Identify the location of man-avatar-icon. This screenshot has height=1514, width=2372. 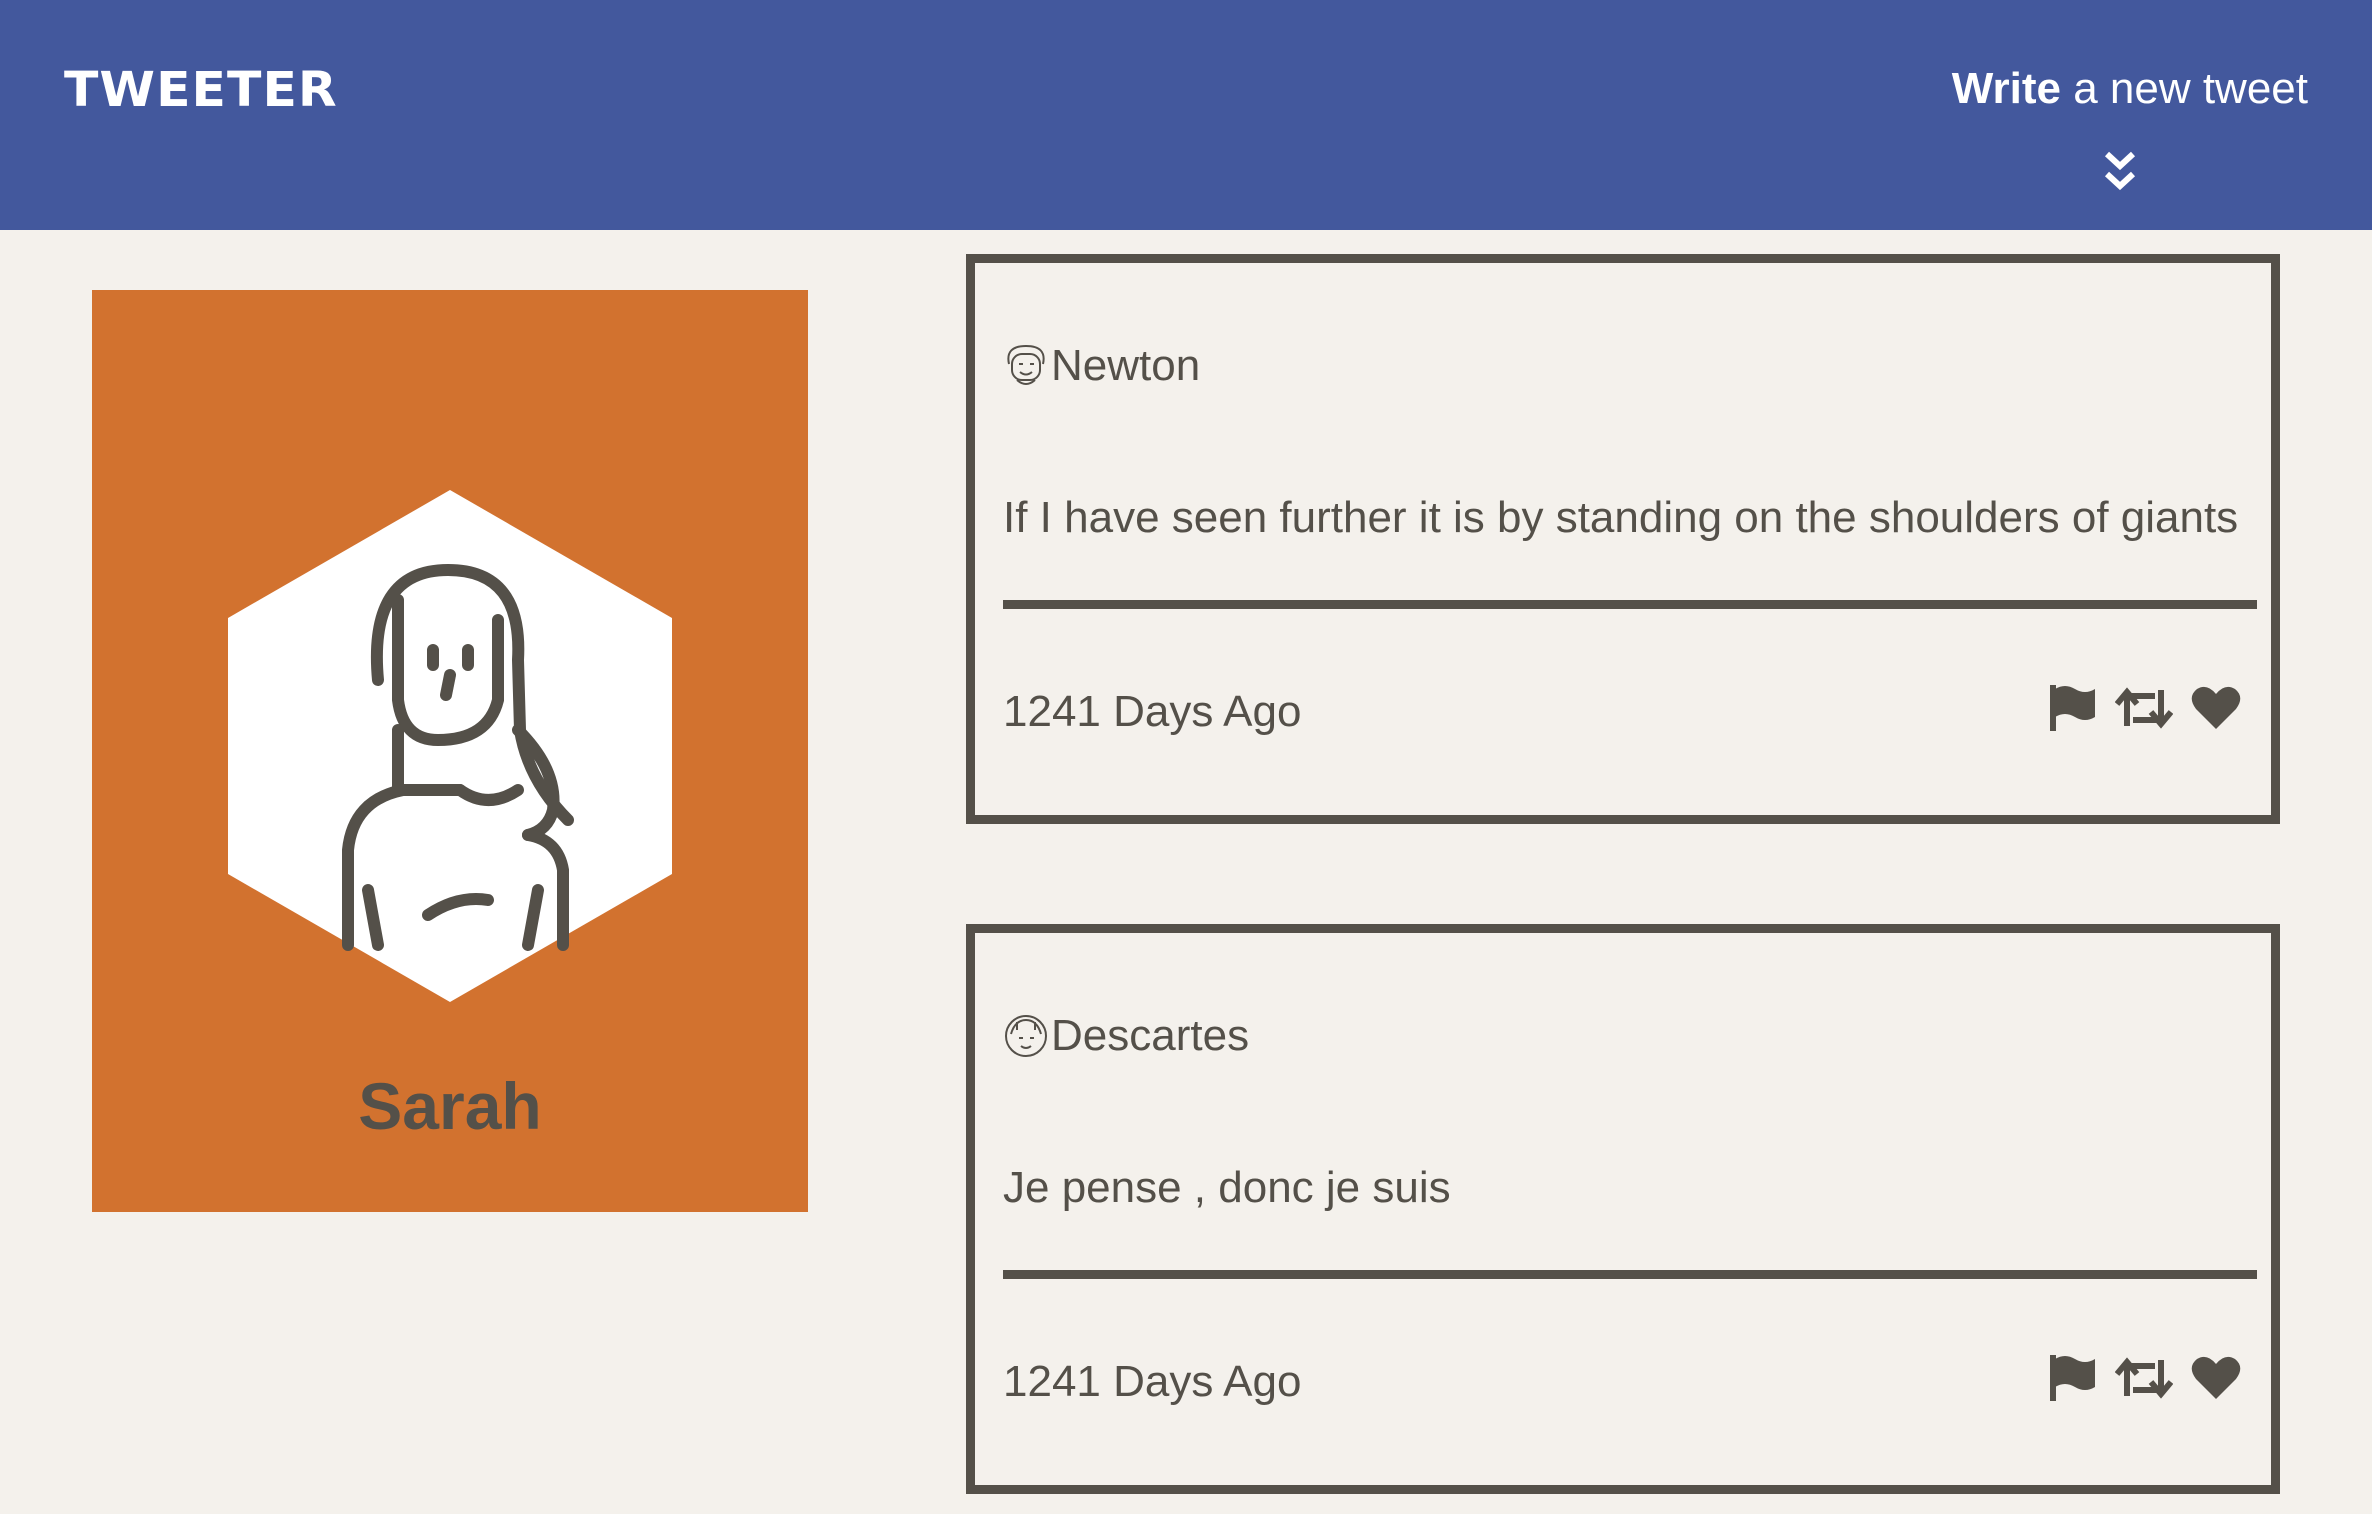
(1026, 364).